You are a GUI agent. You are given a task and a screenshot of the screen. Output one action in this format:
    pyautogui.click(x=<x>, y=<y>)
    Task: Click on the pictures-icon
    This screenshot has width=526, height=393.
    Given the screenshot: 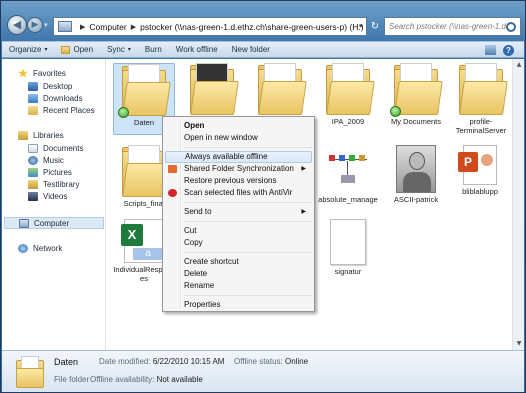 What is the action you would take?
    pyautogui.click(x=33, y=172)
    